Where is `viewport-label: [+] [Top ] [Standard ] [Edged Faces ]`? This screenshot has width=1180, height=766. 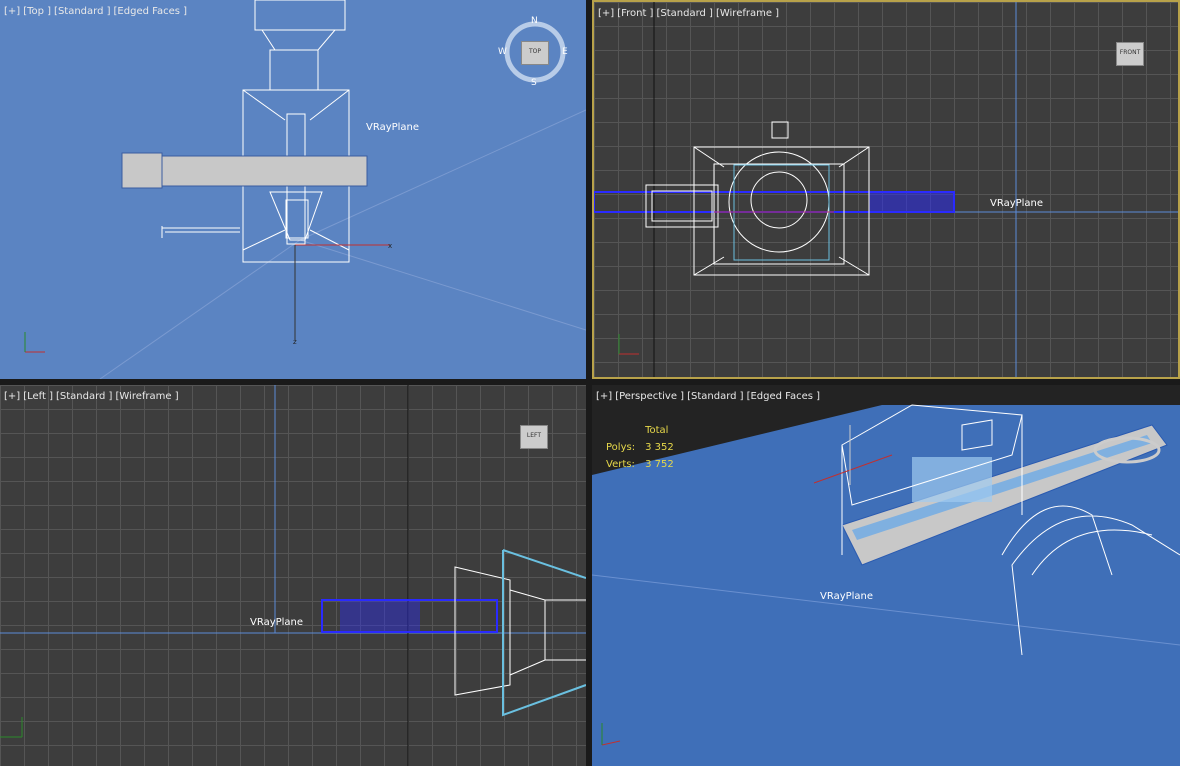 viewport-label: [+] [Top ] [Standard ] [Edged Faces ] is located at coordinates (97, 11).